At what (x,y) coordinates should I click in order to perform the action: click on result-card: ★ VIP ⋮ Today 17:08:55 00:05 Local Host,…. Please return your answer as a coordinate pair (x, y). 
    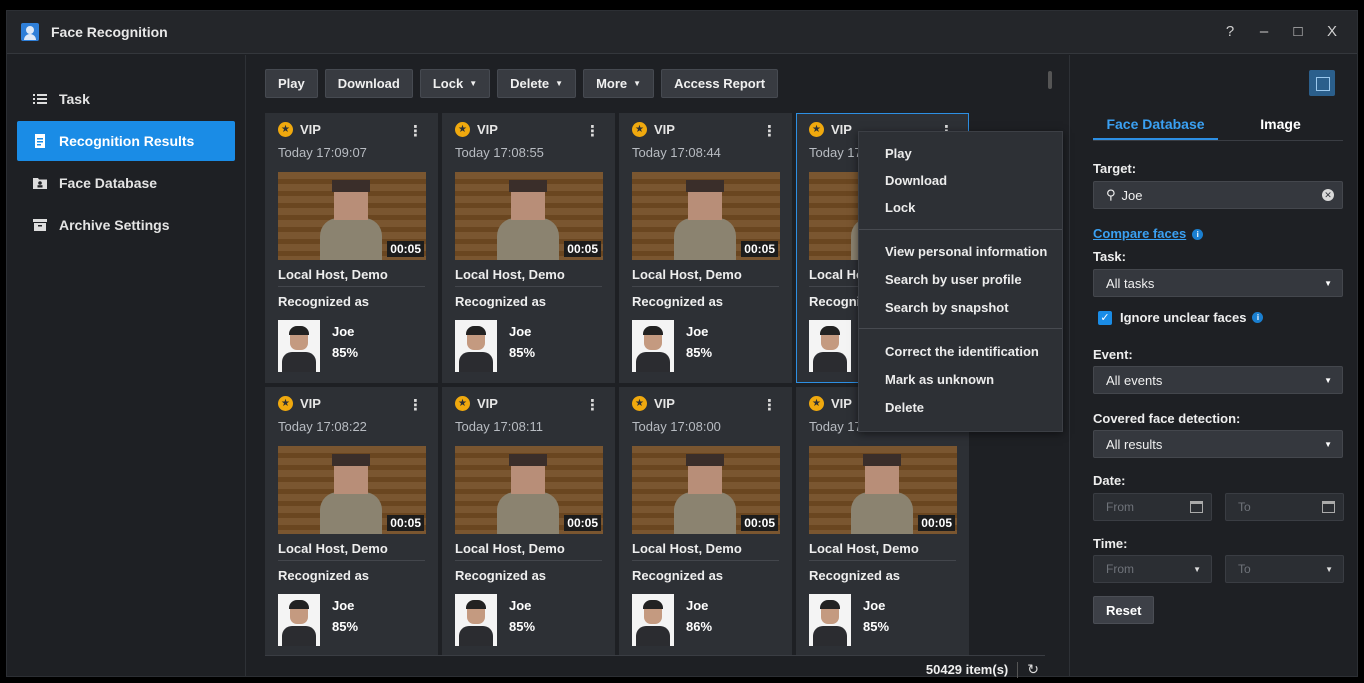
    Looking at the image, I should click on (528, 248).